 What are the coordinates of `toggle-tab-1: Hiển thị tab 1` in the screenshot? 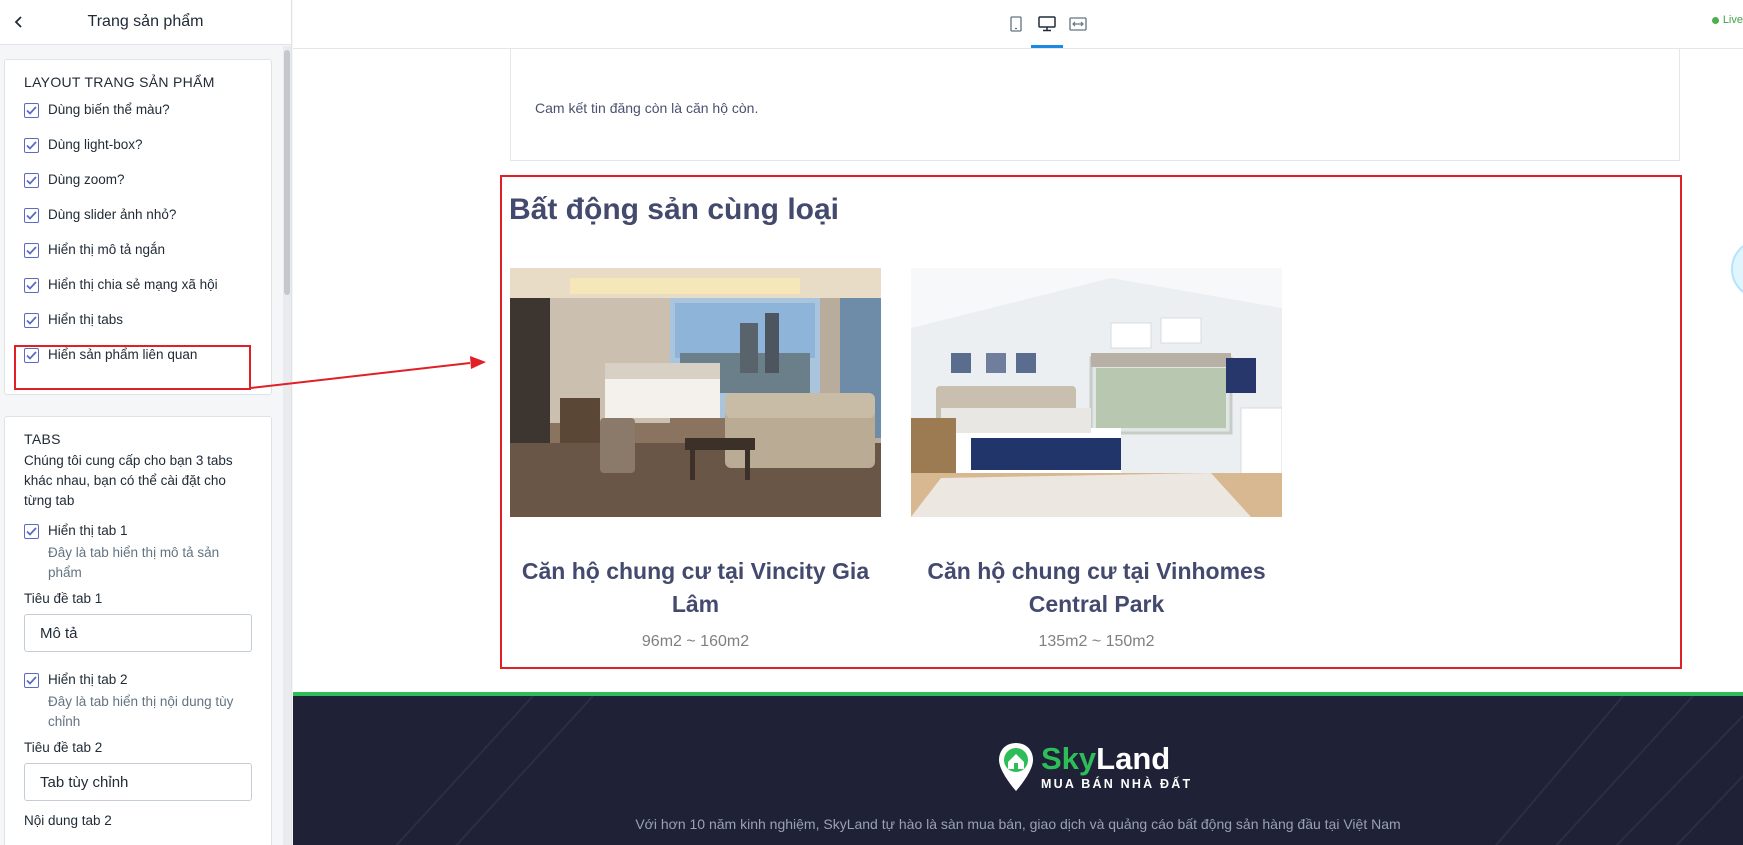 It's located at (137, 531).